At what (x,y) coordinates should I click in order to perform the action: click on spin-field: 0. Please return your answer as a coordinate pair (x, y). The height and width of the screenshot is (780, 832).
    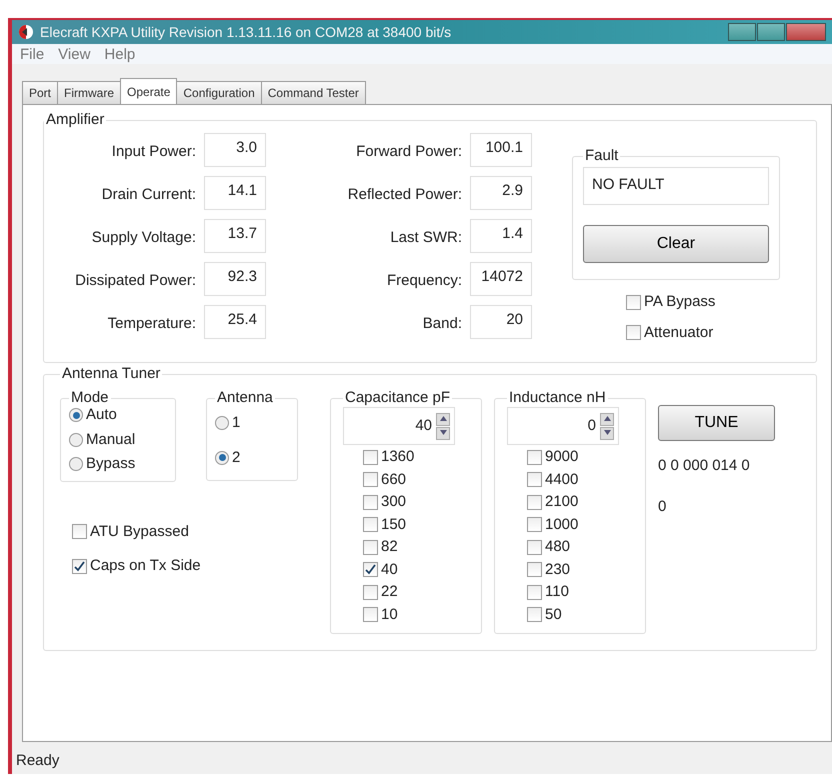
    Looking at the image, I should click on (563, 426).